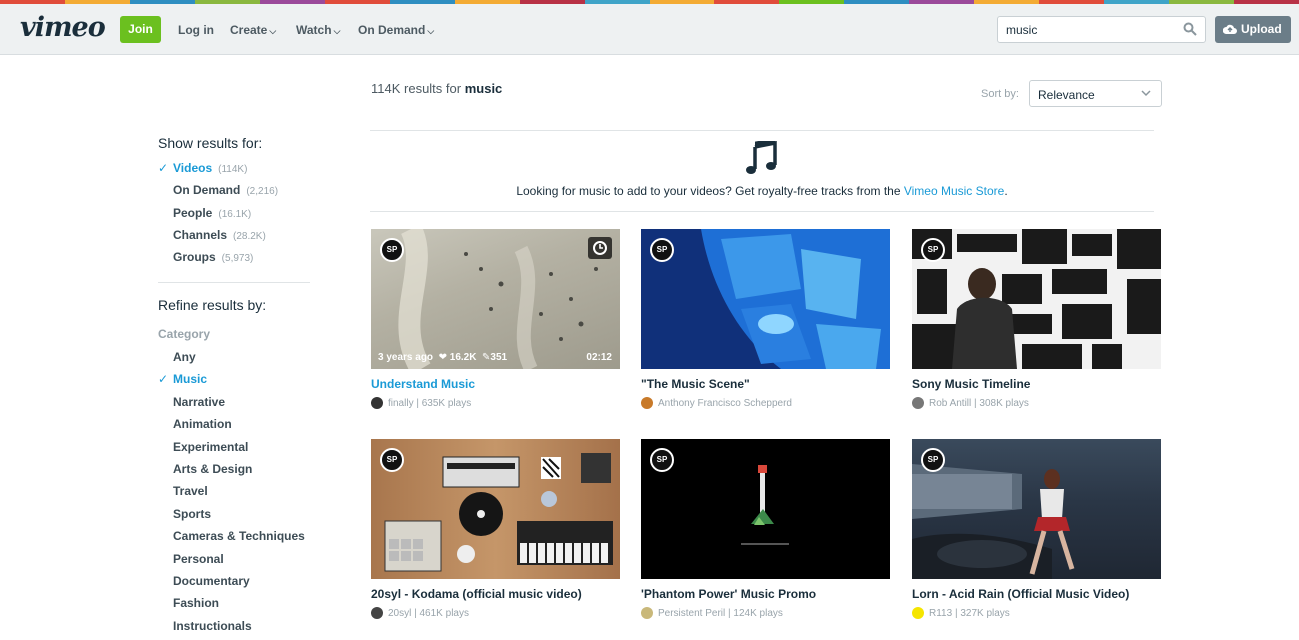  Describe the element at coordinates (194, 257) in the screenshot. I see `filter-label: Groups` at that location.